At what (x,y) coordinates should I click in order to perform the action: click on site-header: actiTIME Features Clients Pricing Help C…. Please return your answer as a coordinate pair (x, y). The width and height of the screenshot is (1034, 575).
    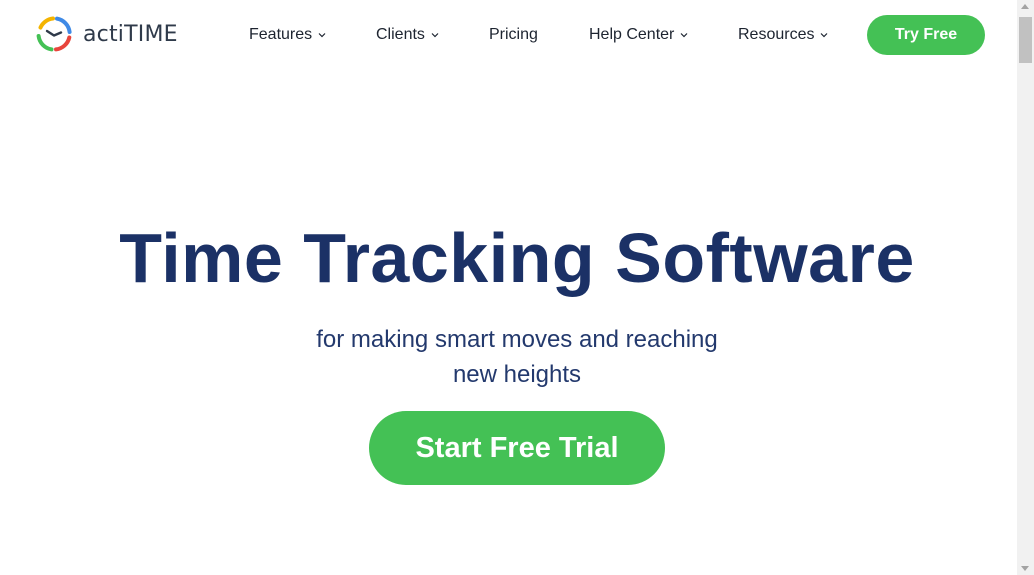
    Looking at the image, I should click on (508, 35).